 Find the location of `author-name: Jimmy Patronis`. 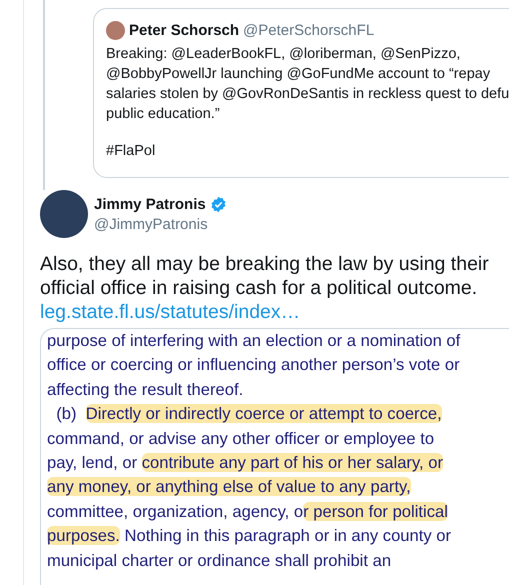

author-name: Jimmy Patronis is located at coordinates (150, 204).